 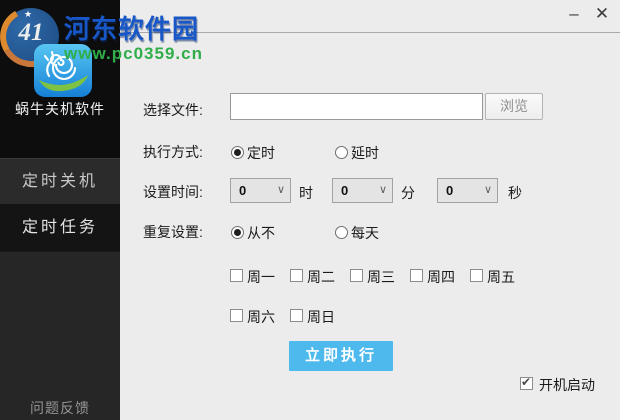 What do you see at coordinates (173, 152) in the screenshot?
I see `mode-label: 执行方式:` at bounding box center [173, 152].